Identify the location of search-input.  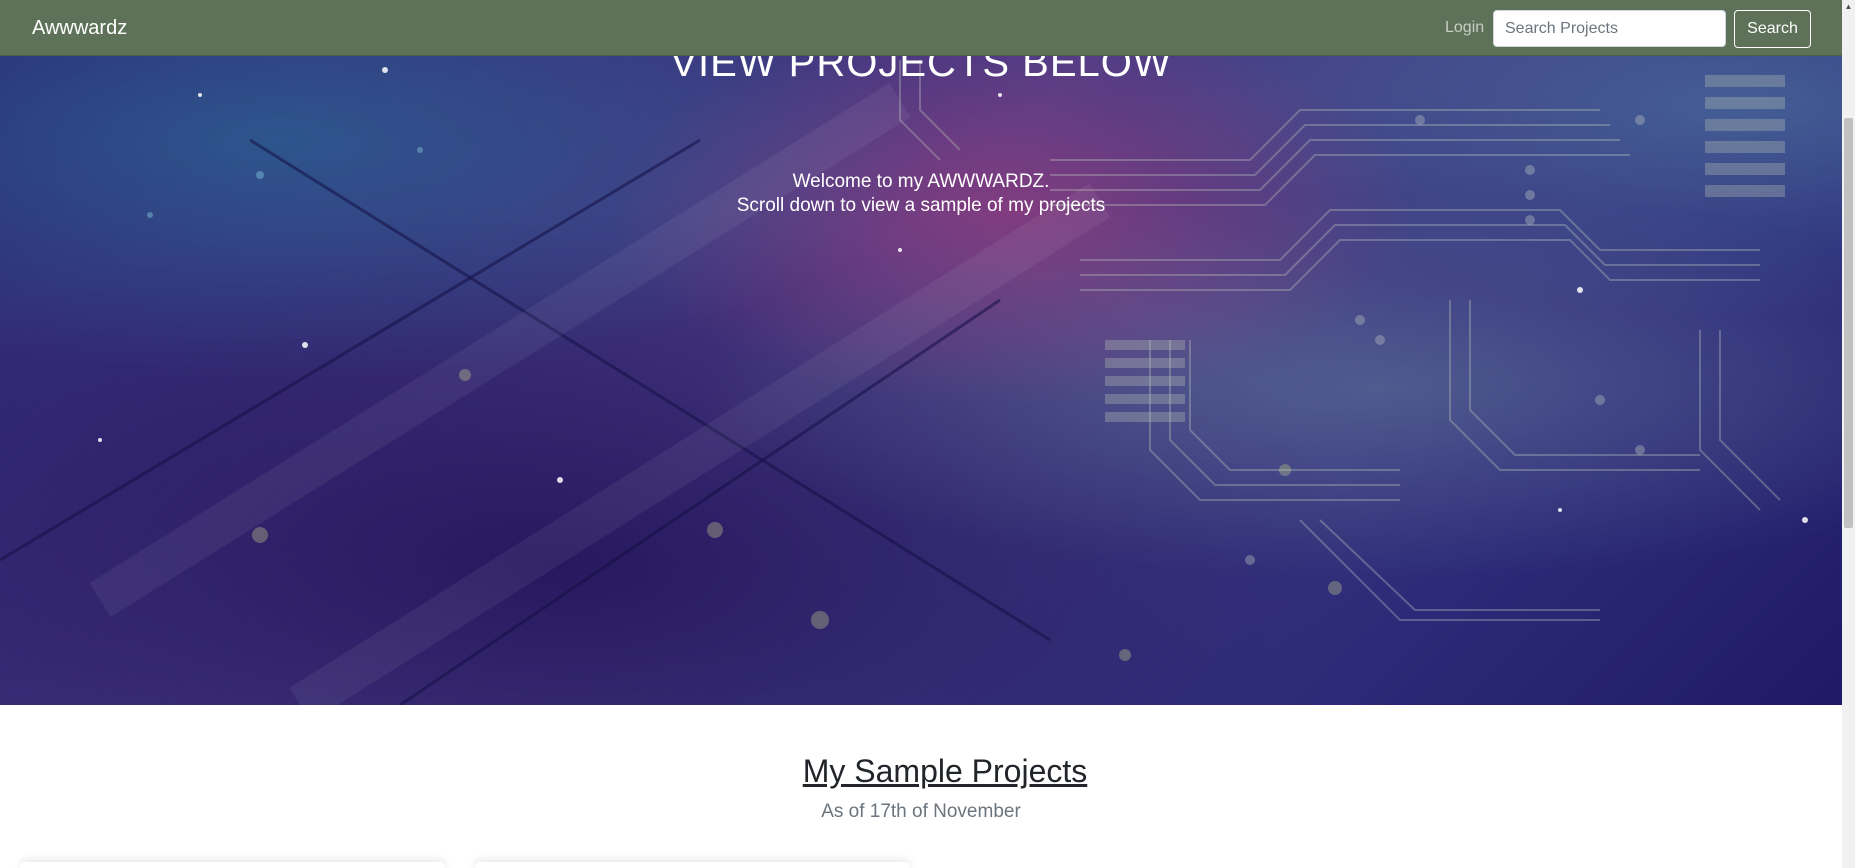
(1609, 28).